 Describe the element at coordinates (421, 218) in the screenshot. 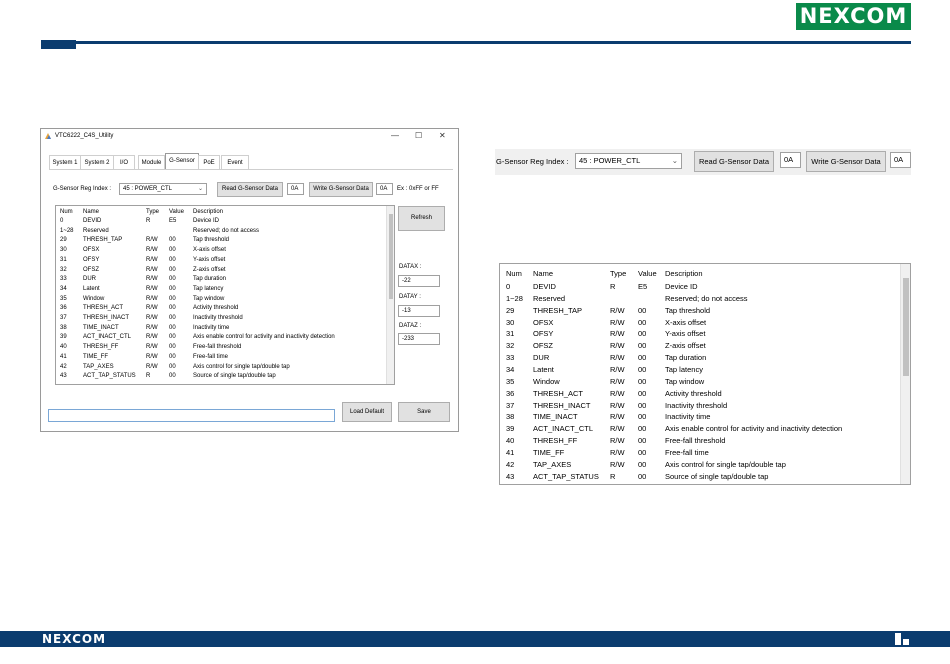

I see `refresh-button: Refresh` at that location.